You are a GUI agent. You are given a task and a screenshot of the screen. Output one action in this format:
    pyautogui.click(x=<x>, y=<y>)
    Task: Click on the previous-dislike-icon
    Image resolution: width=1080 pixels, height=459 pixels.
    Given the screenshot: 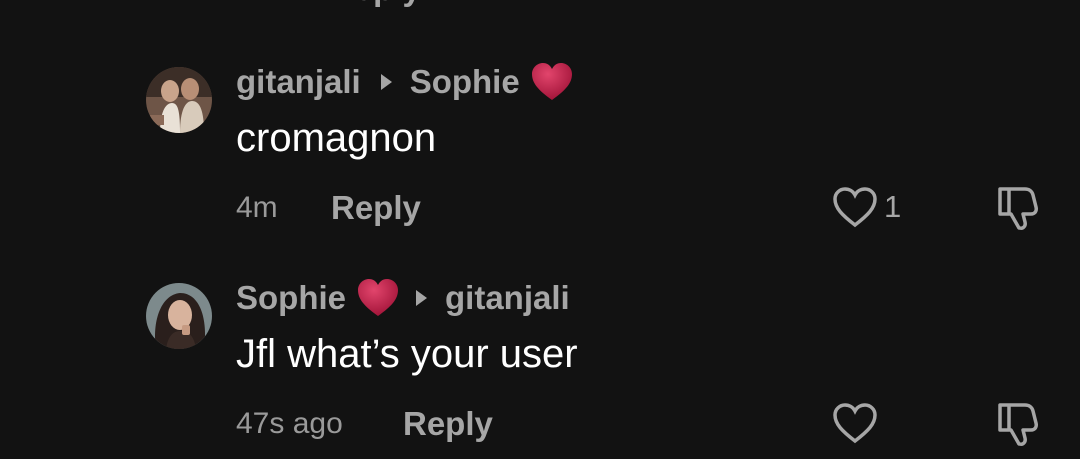 What is the action you would take?
    pyautogui.click(x=1020, y=1)
    